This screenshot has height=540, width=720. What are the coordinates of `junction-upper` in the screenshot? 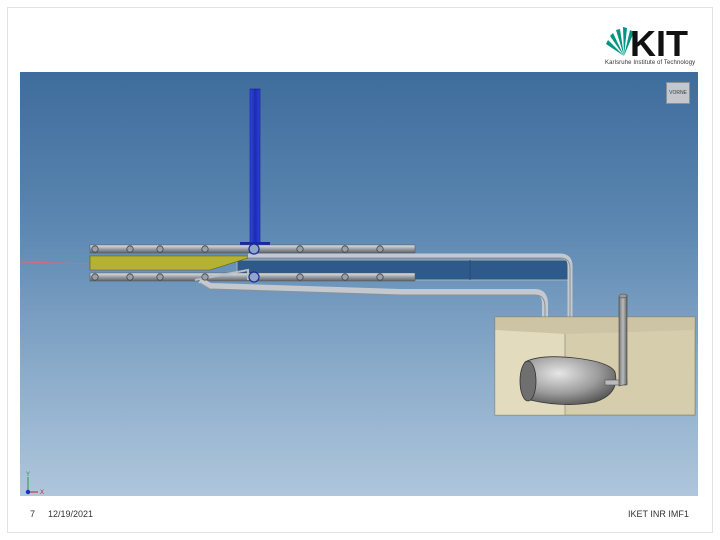 It's located at (254, 249).